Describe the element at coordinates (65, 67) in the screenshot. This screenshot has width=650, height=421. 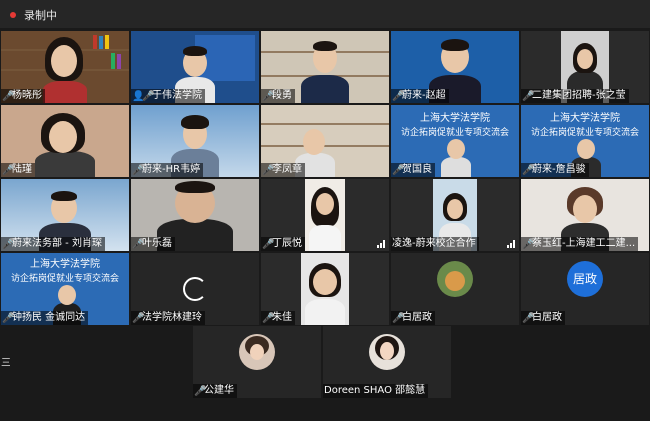
I see `video-tile-0: 🎤杨晓彤` at that location.